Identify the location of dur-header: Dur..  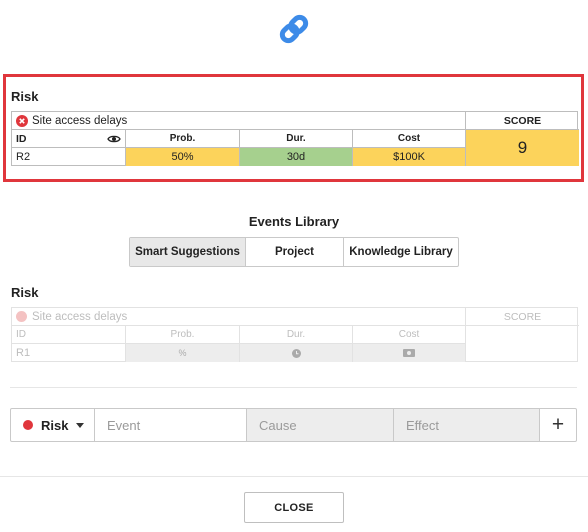
(296, 139).